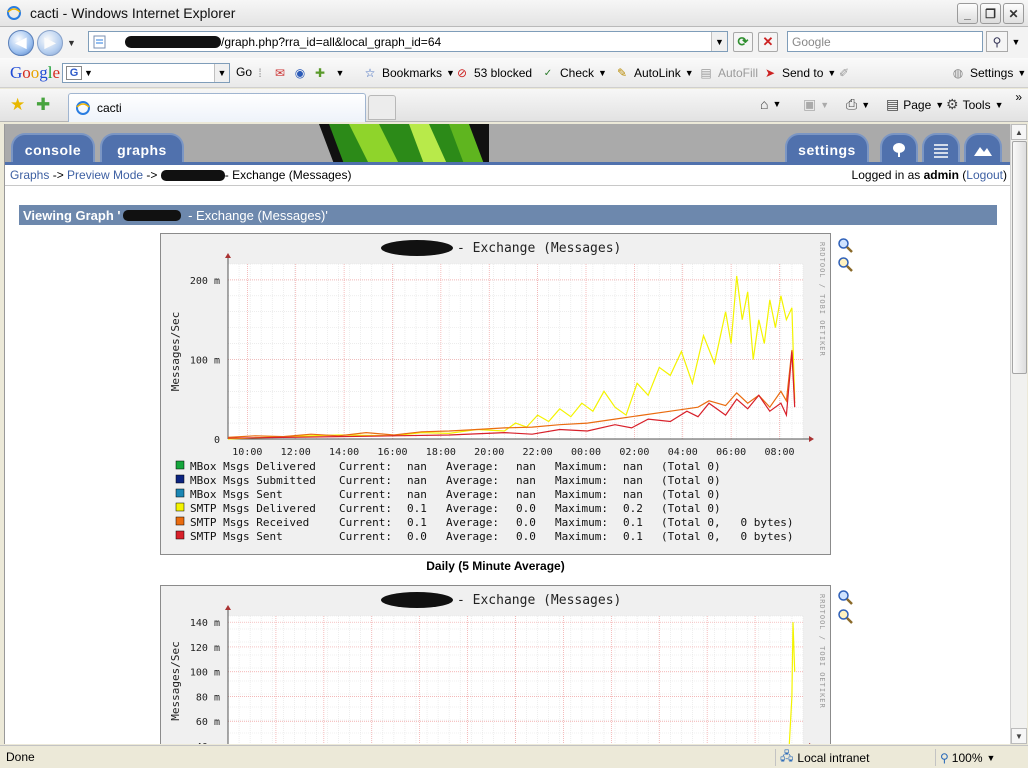  I want to click on search-options-icon: ▼, so click(1016, 41).